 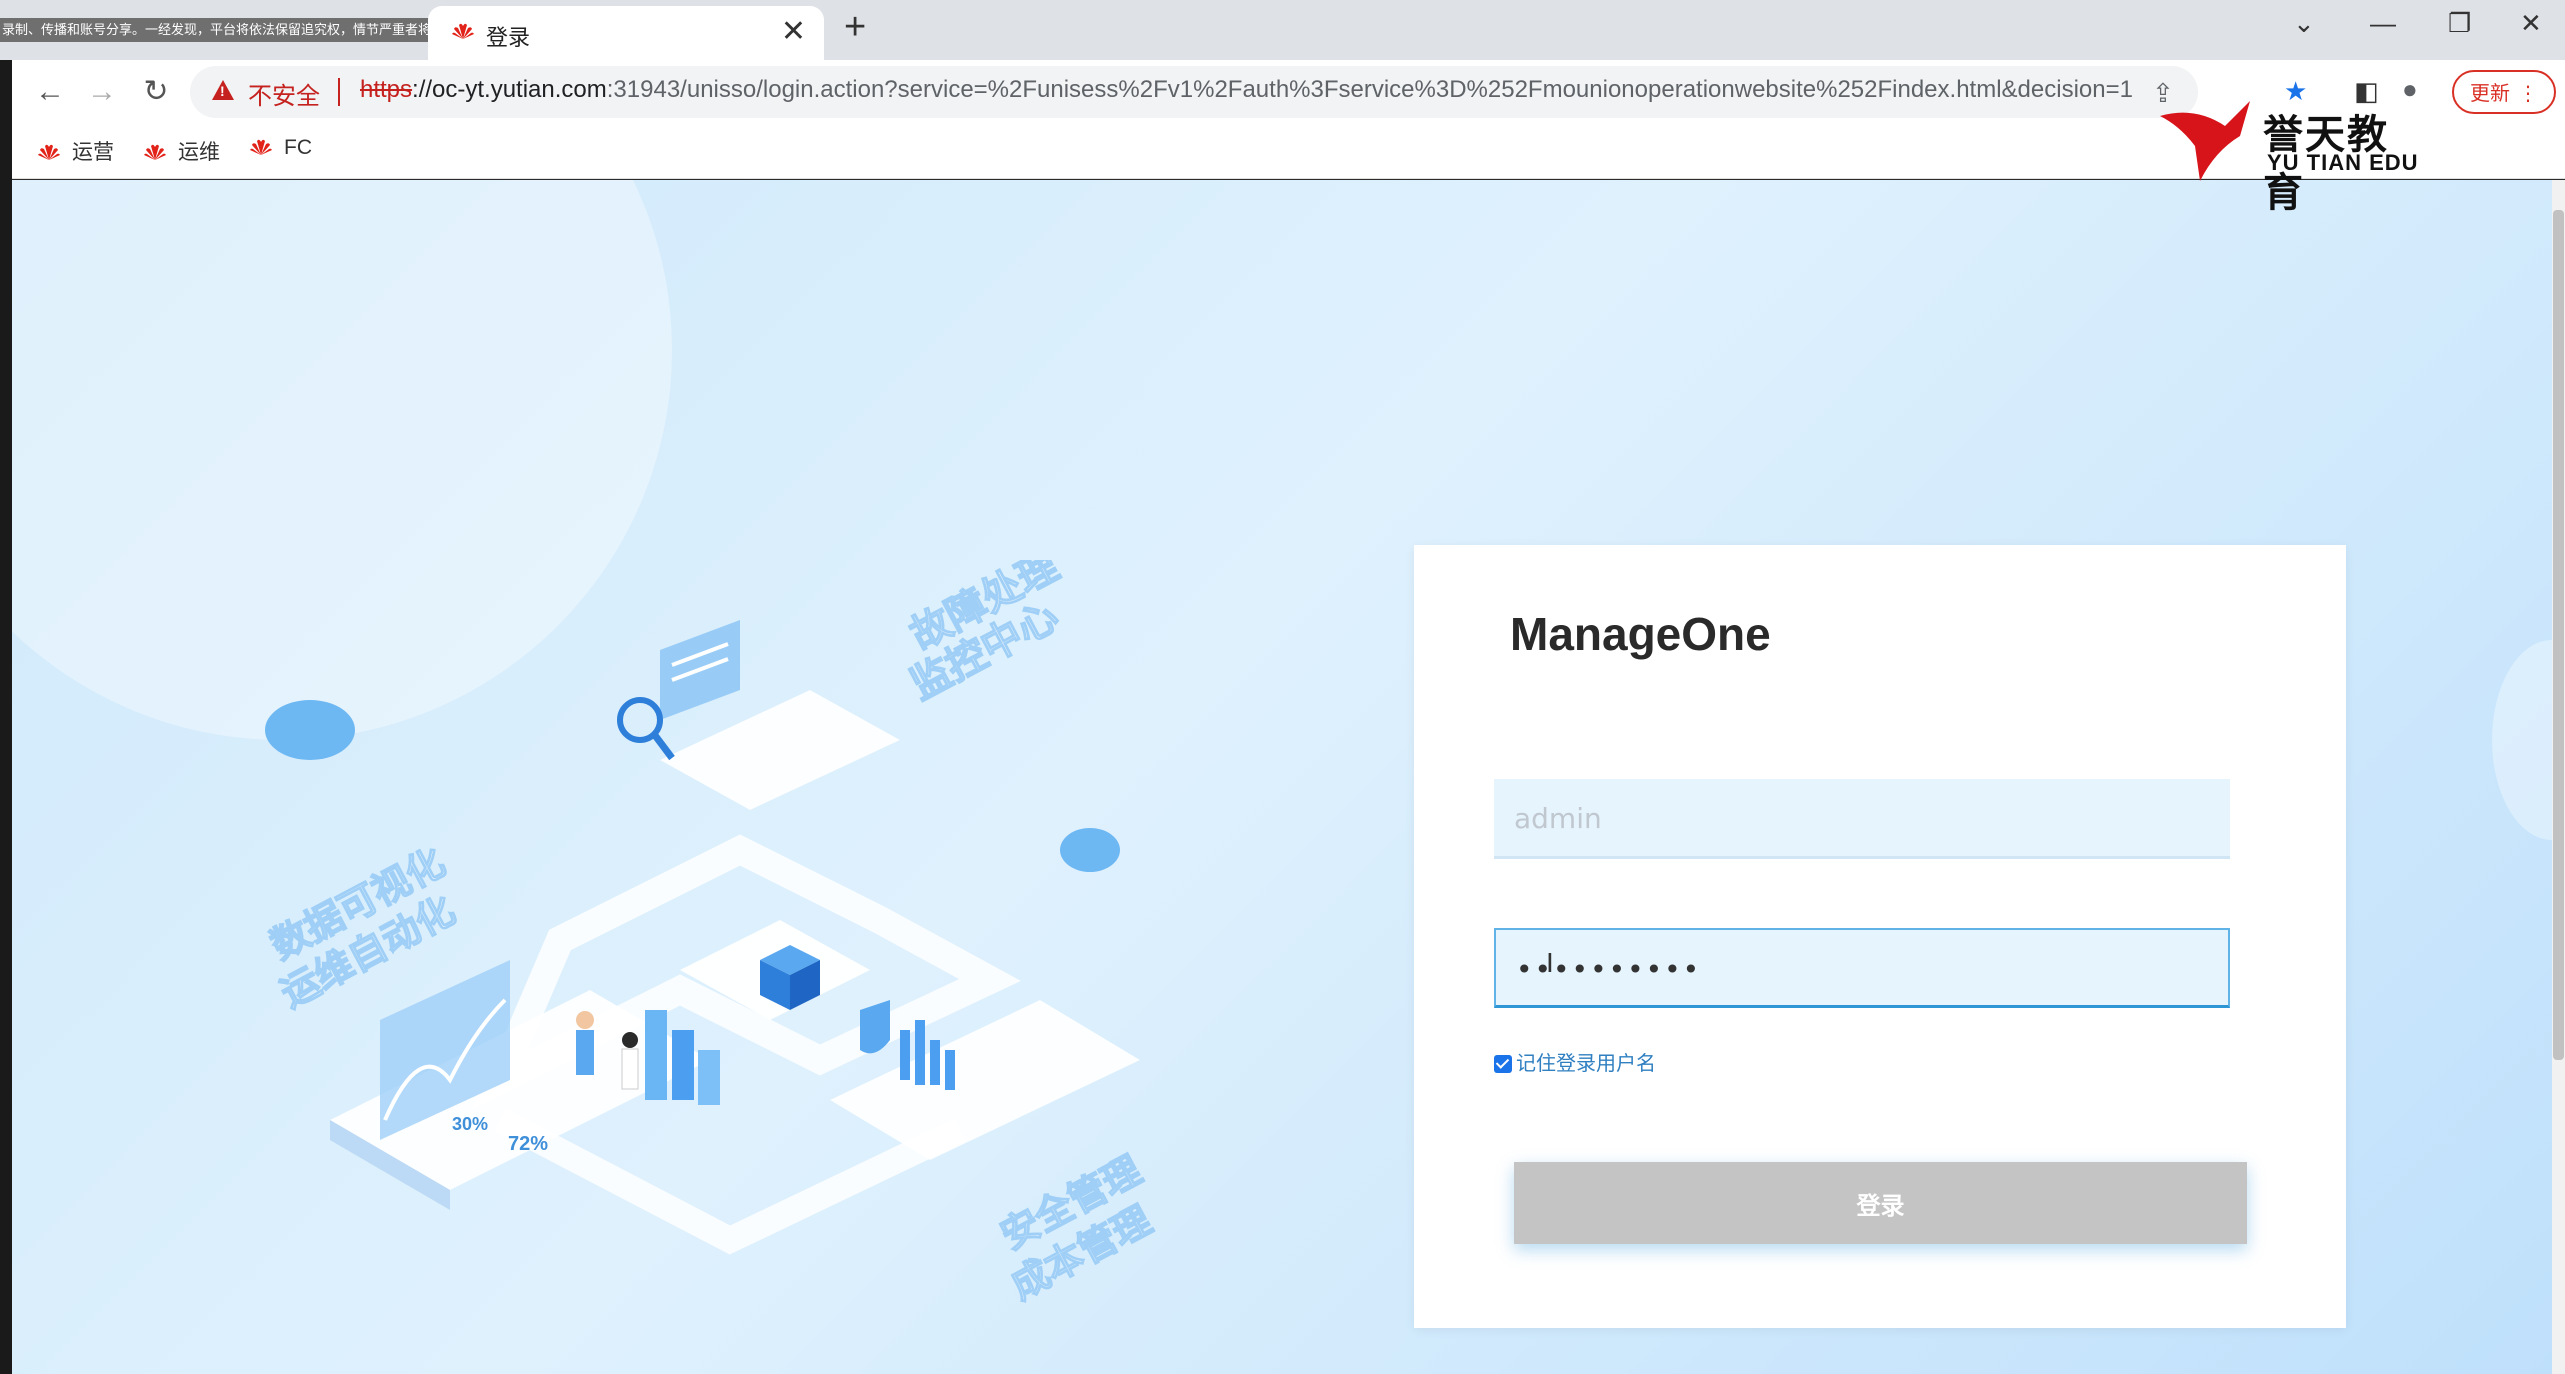 I want to click on remember-username-option: 记住登录用户名, so click(x=1575, y=1061).